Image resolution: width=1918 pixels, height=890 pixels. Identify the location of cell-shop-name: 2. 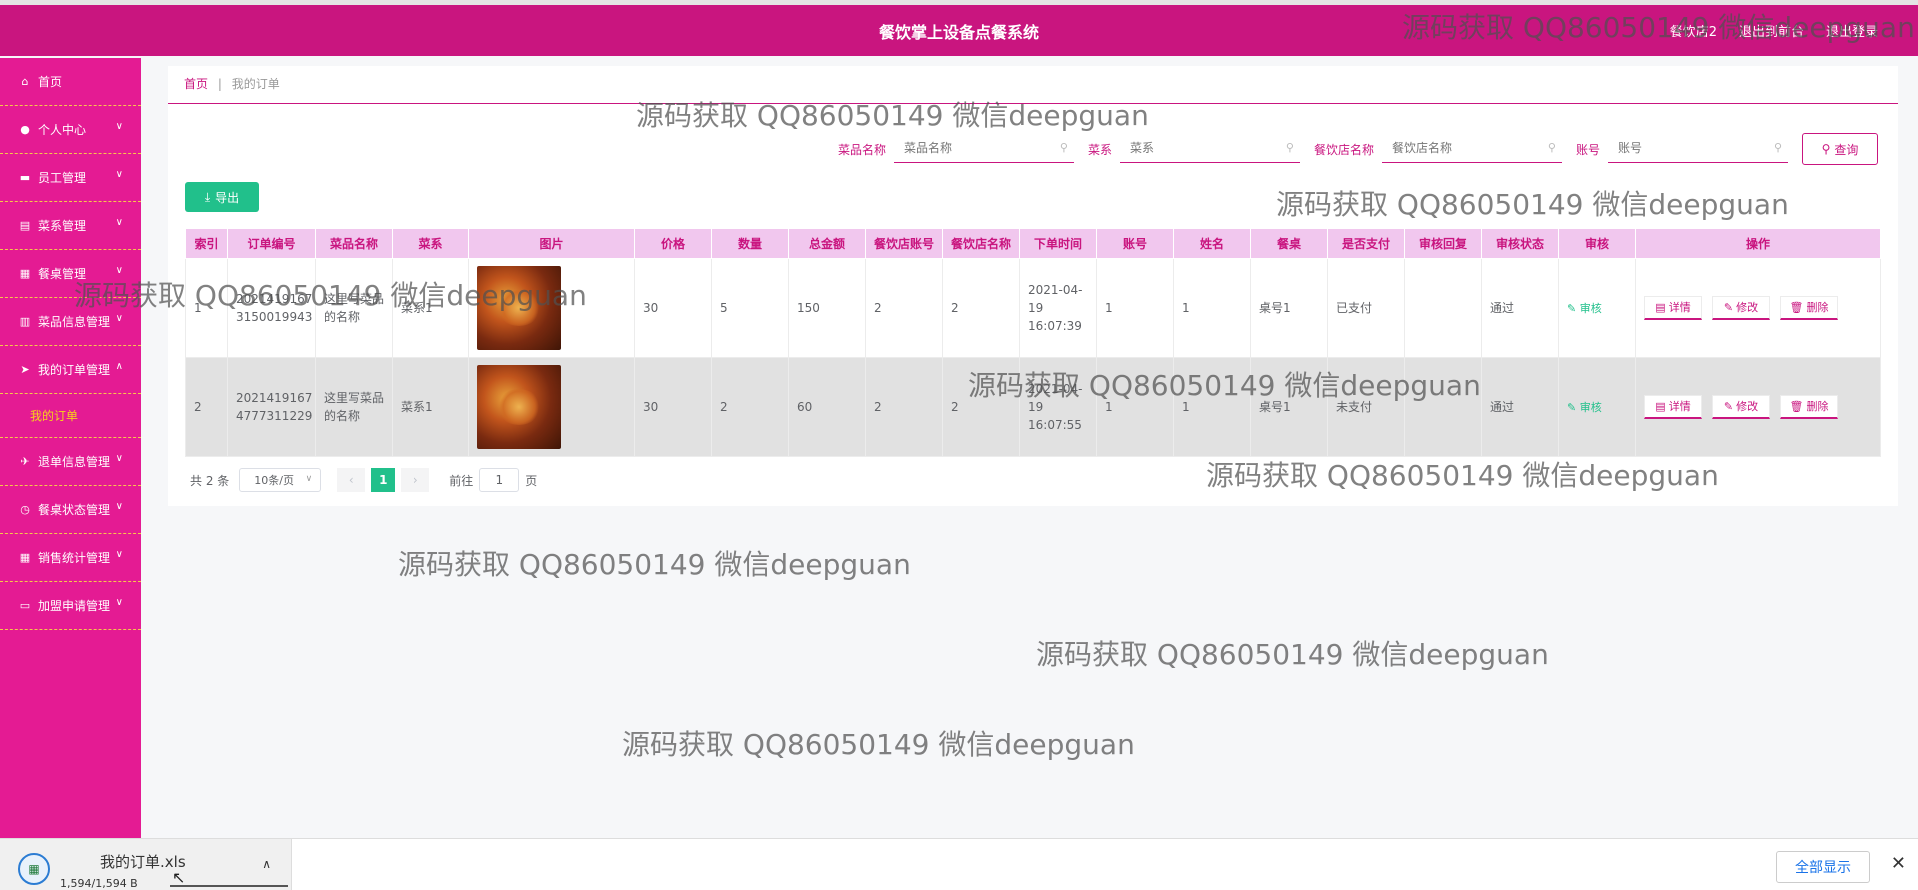
(981, 308).